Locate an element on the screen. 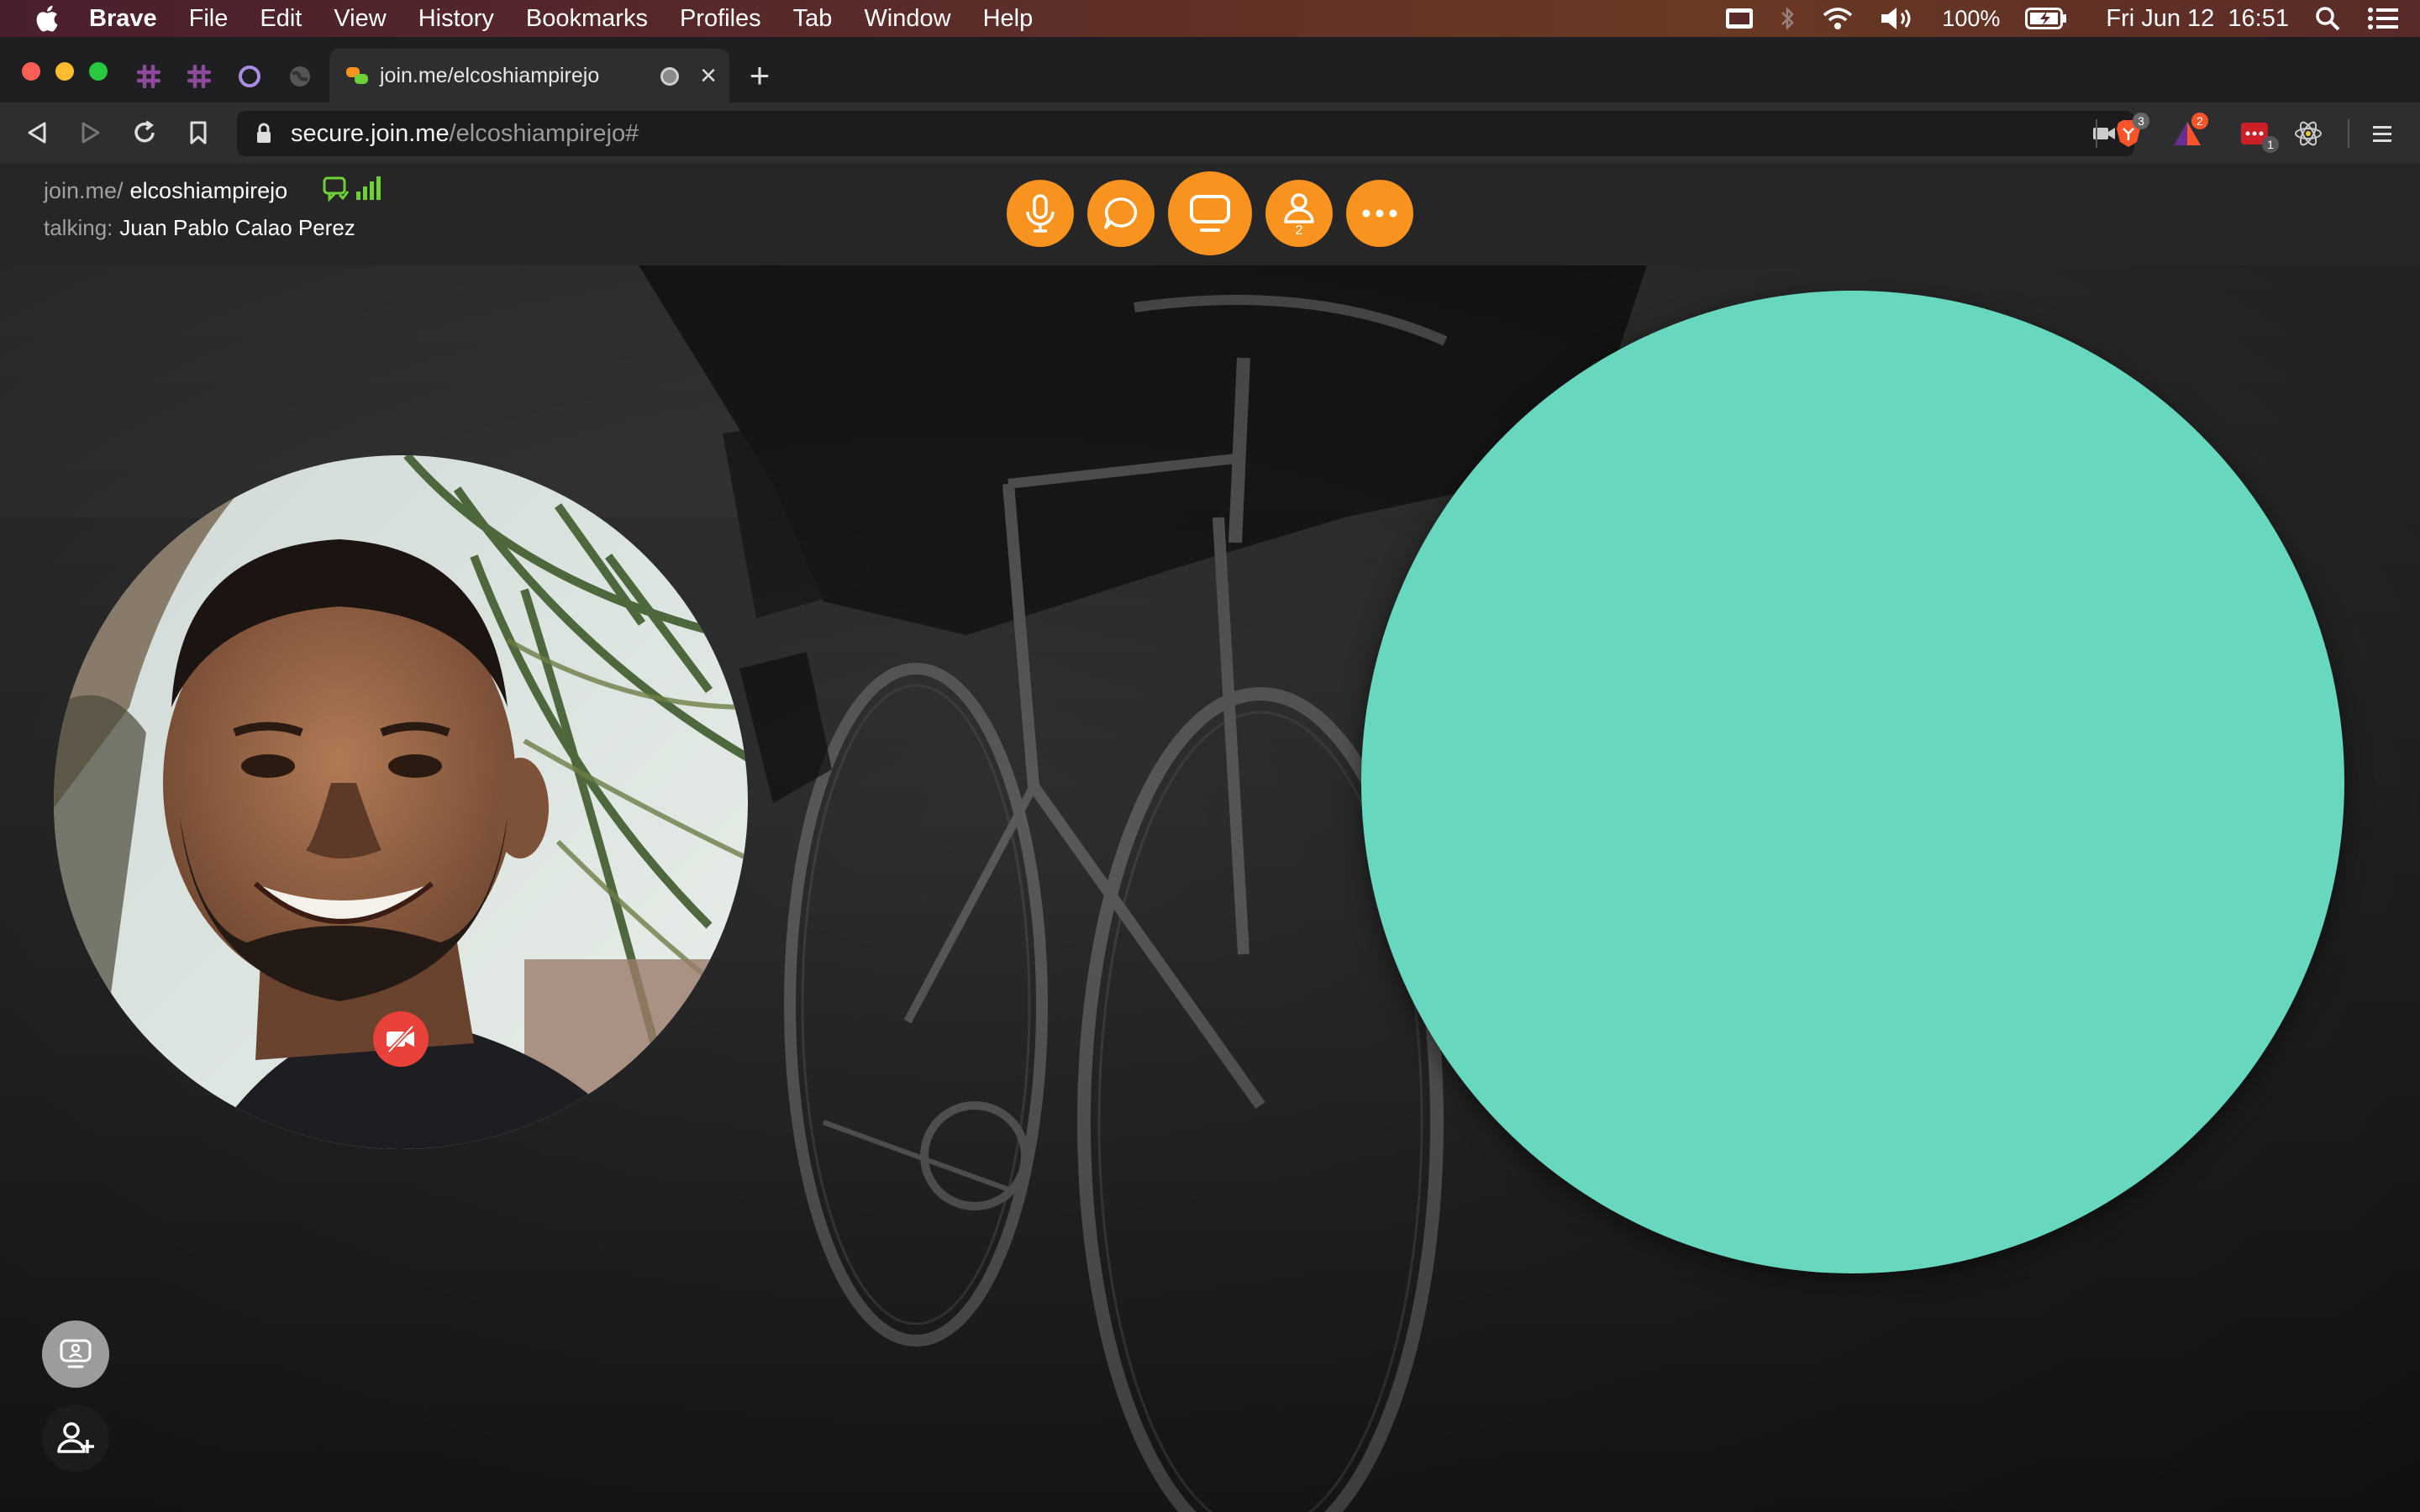  meeting-url-prefix: join.me/ is located at coordinates (84, 190).